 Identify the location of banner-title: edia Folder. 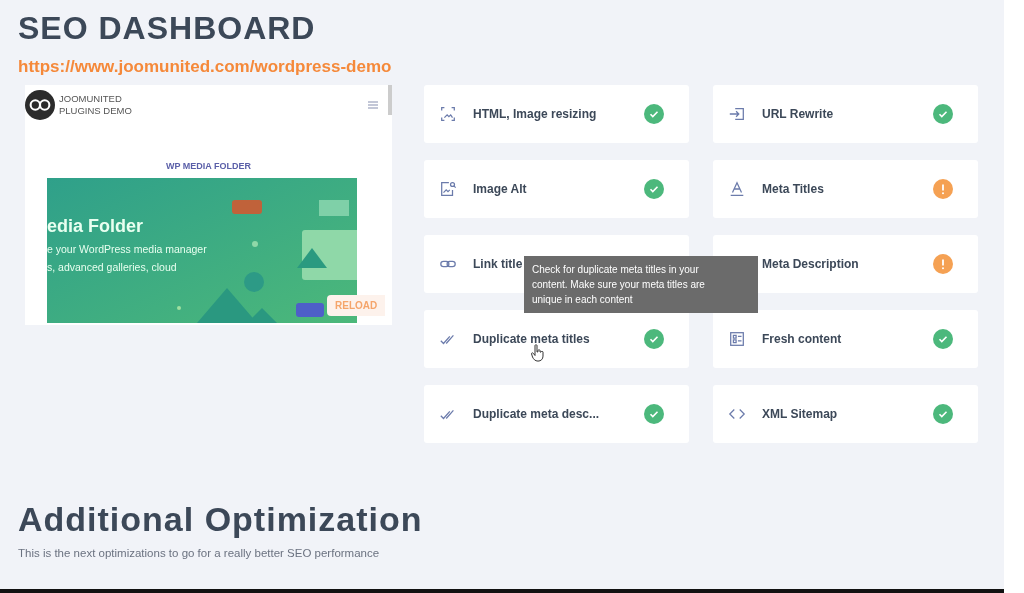
(96, 226).